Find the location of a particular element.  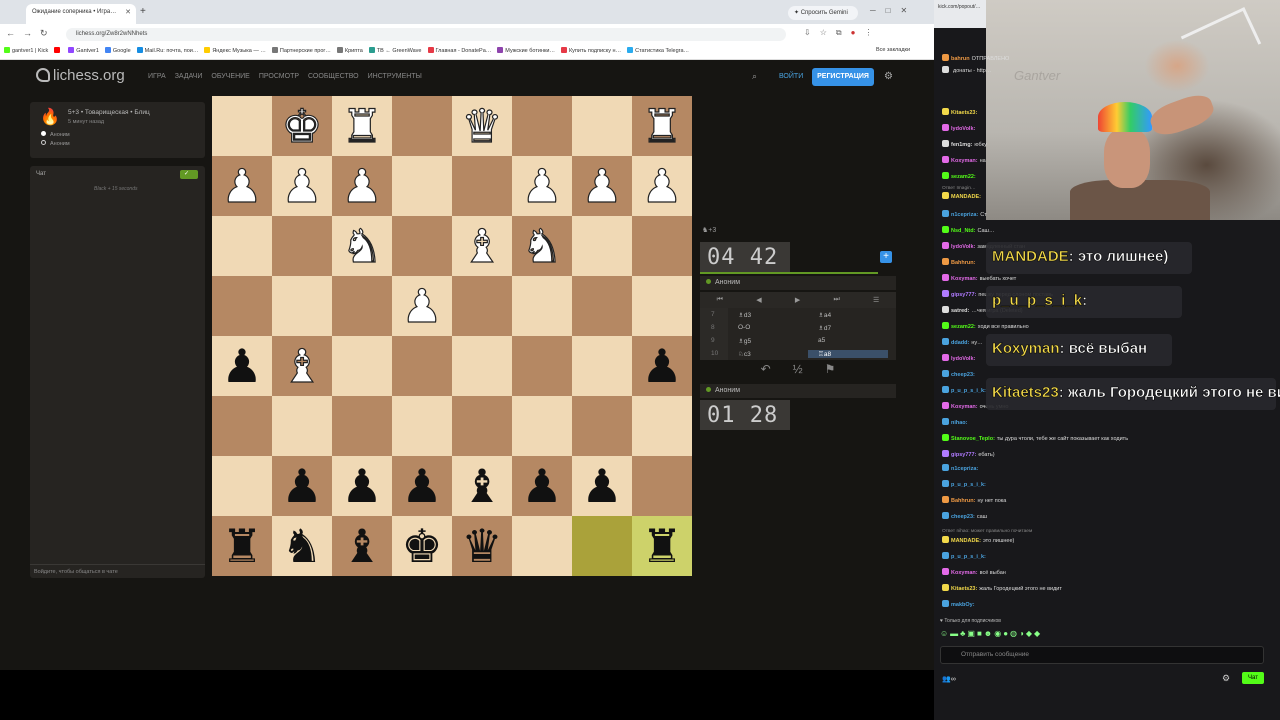

new-tab-button: + is located at coordinates (143, 11).